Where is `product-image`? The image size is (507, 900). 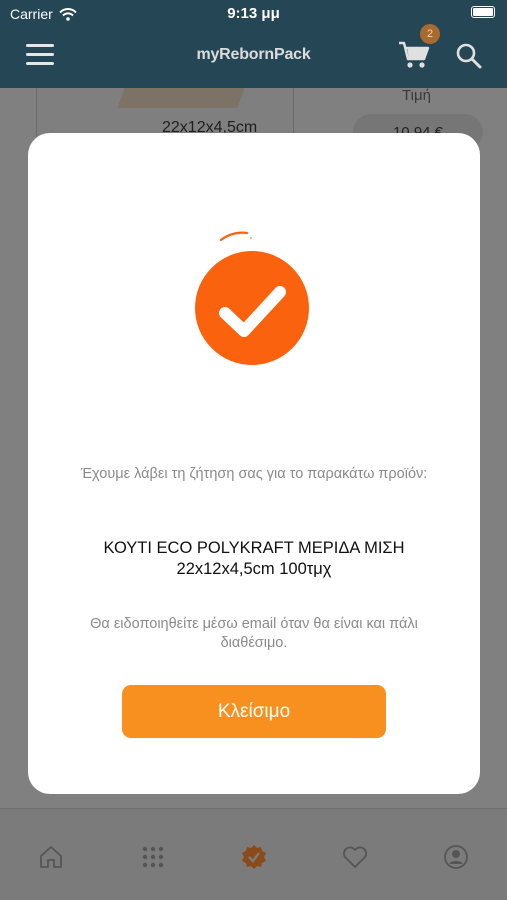
product-image is located at coordinates (181, 98).